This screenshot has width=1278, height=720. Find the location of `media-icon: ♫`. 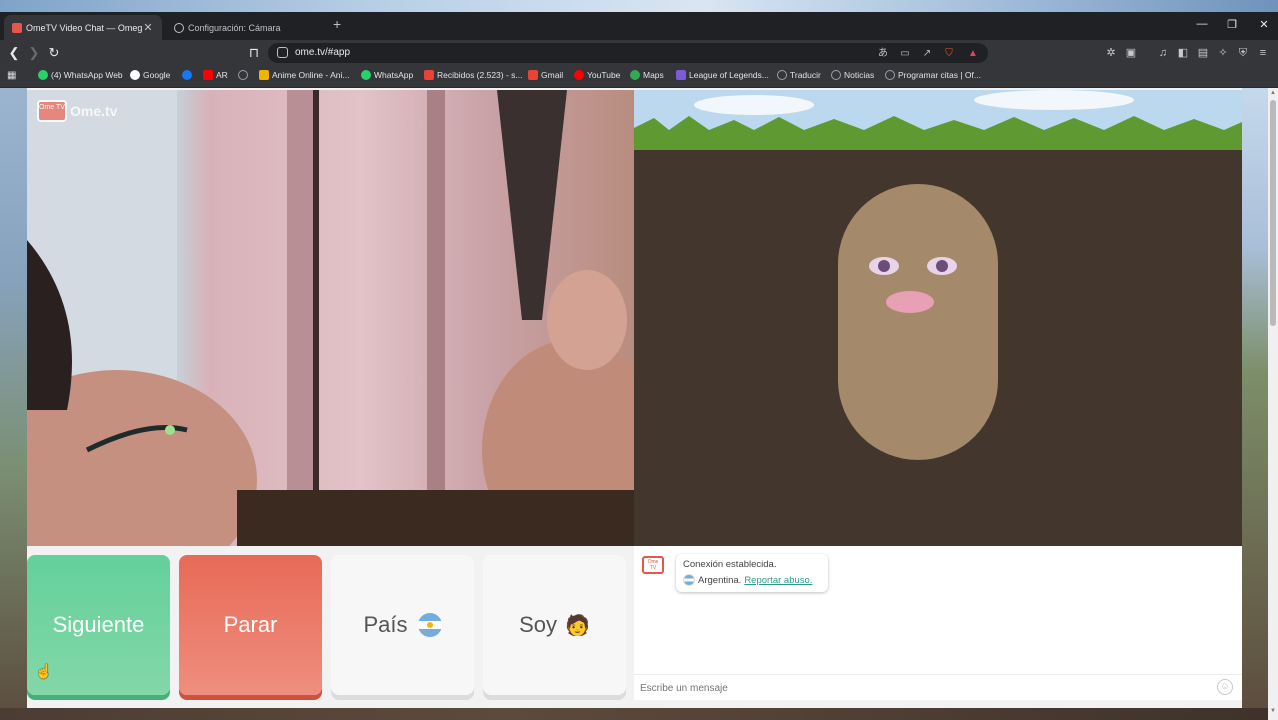

media-icon: ♫ is located at coordinates (1163, 53).